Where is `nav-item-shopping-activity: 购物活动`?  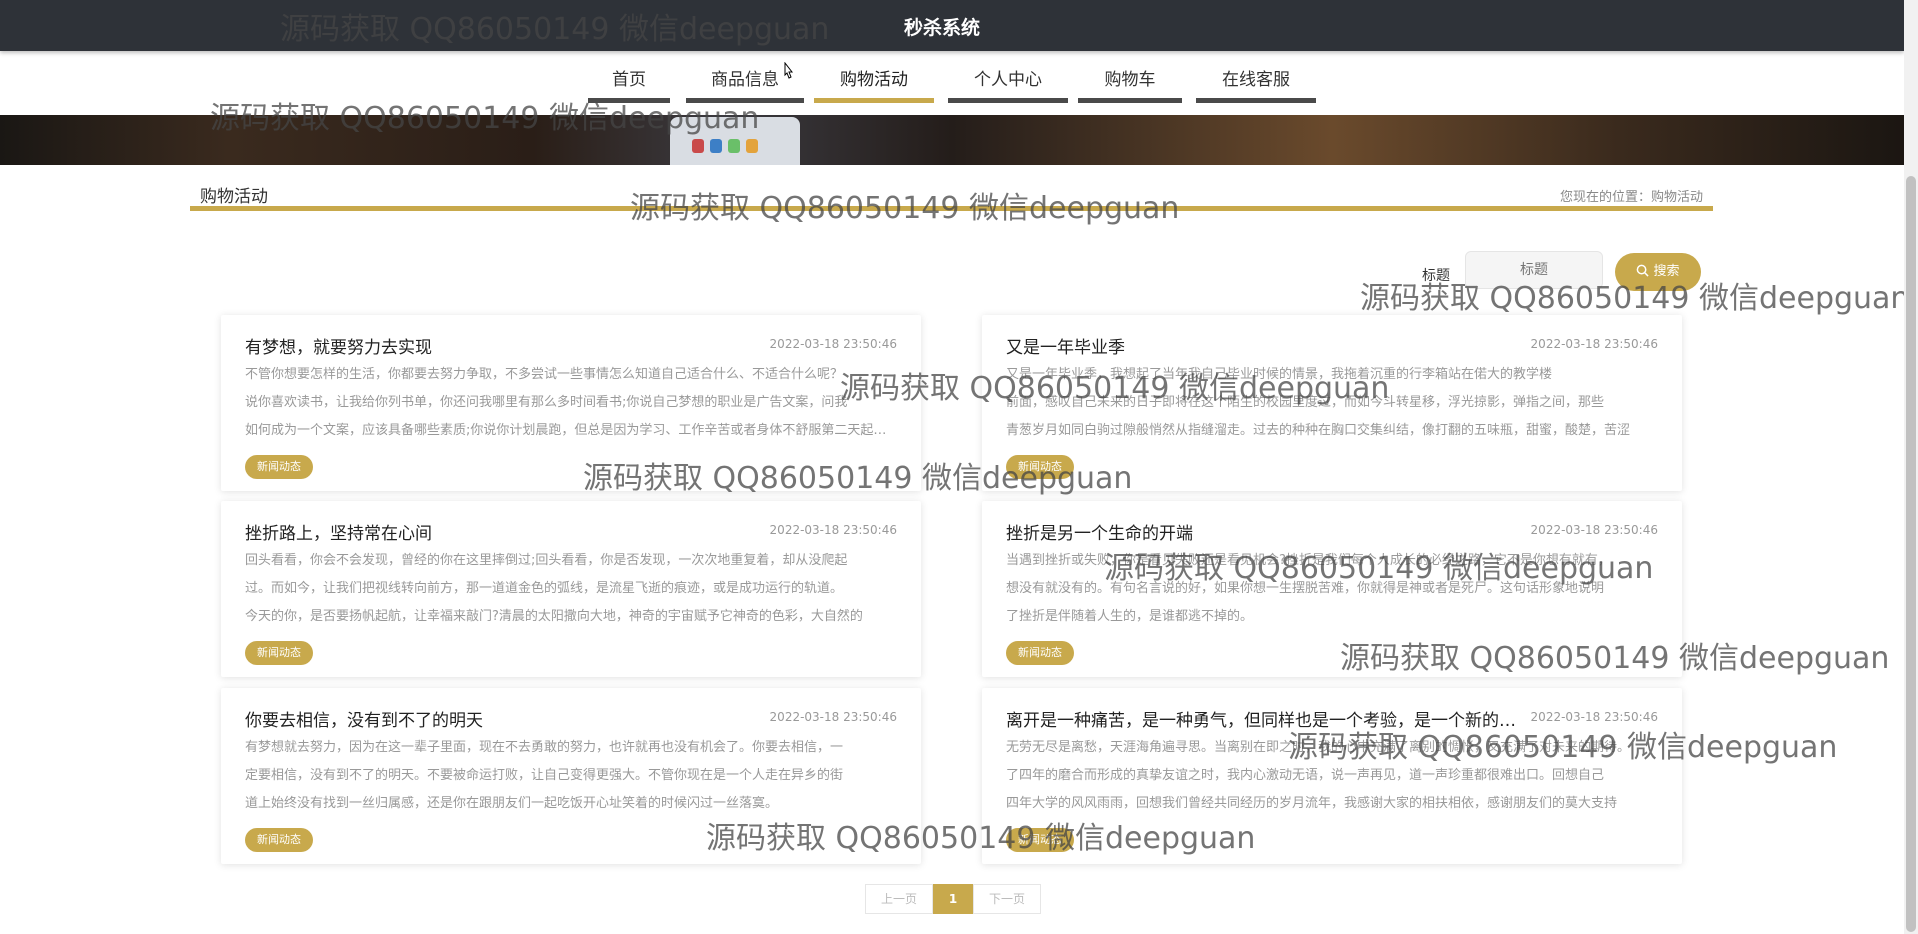
nav-item-shopping-activity: 购物活动 is located at coordinates (874, 81).